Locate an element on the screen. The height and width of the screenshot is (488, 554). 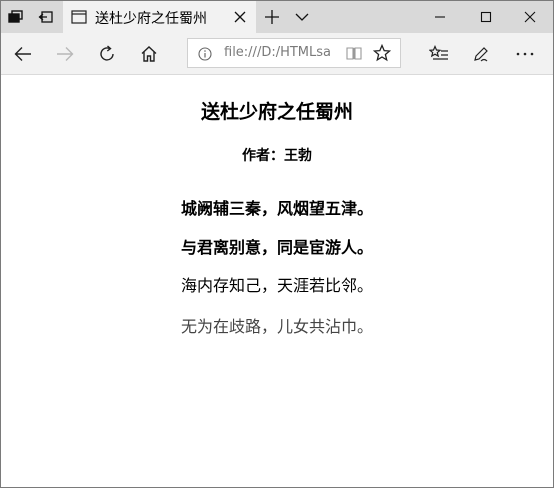
tab-title: 送杜少府之任蜀州 is located at coordinates (151, 19).